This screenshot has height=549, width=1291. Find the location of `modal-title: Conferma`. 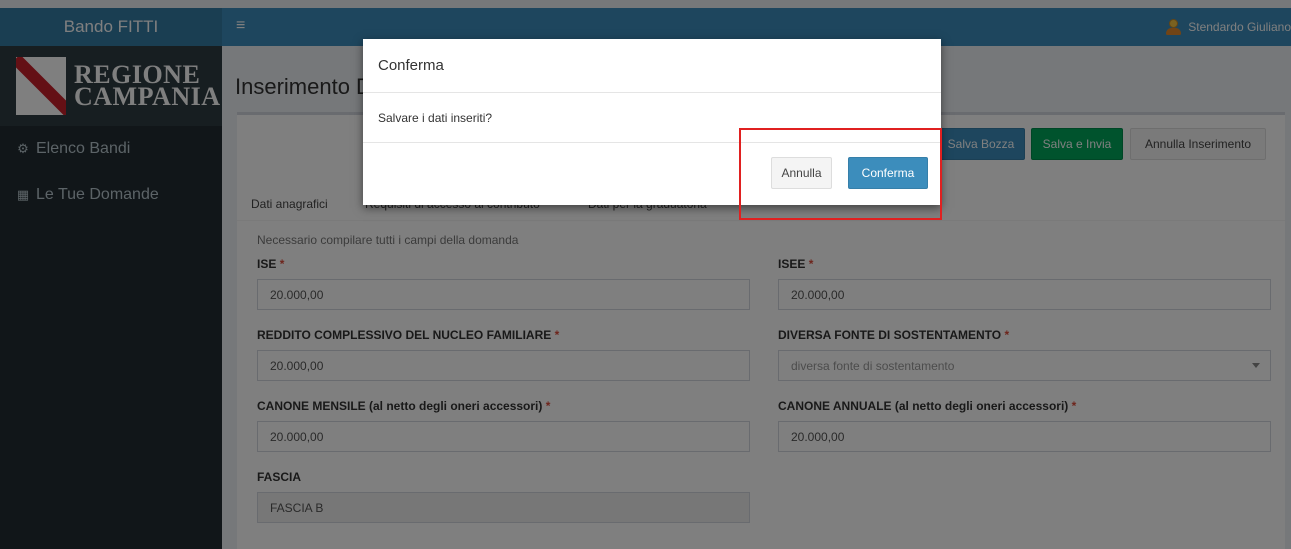

modal-title: Conferma is located at coordinates (652, 66).